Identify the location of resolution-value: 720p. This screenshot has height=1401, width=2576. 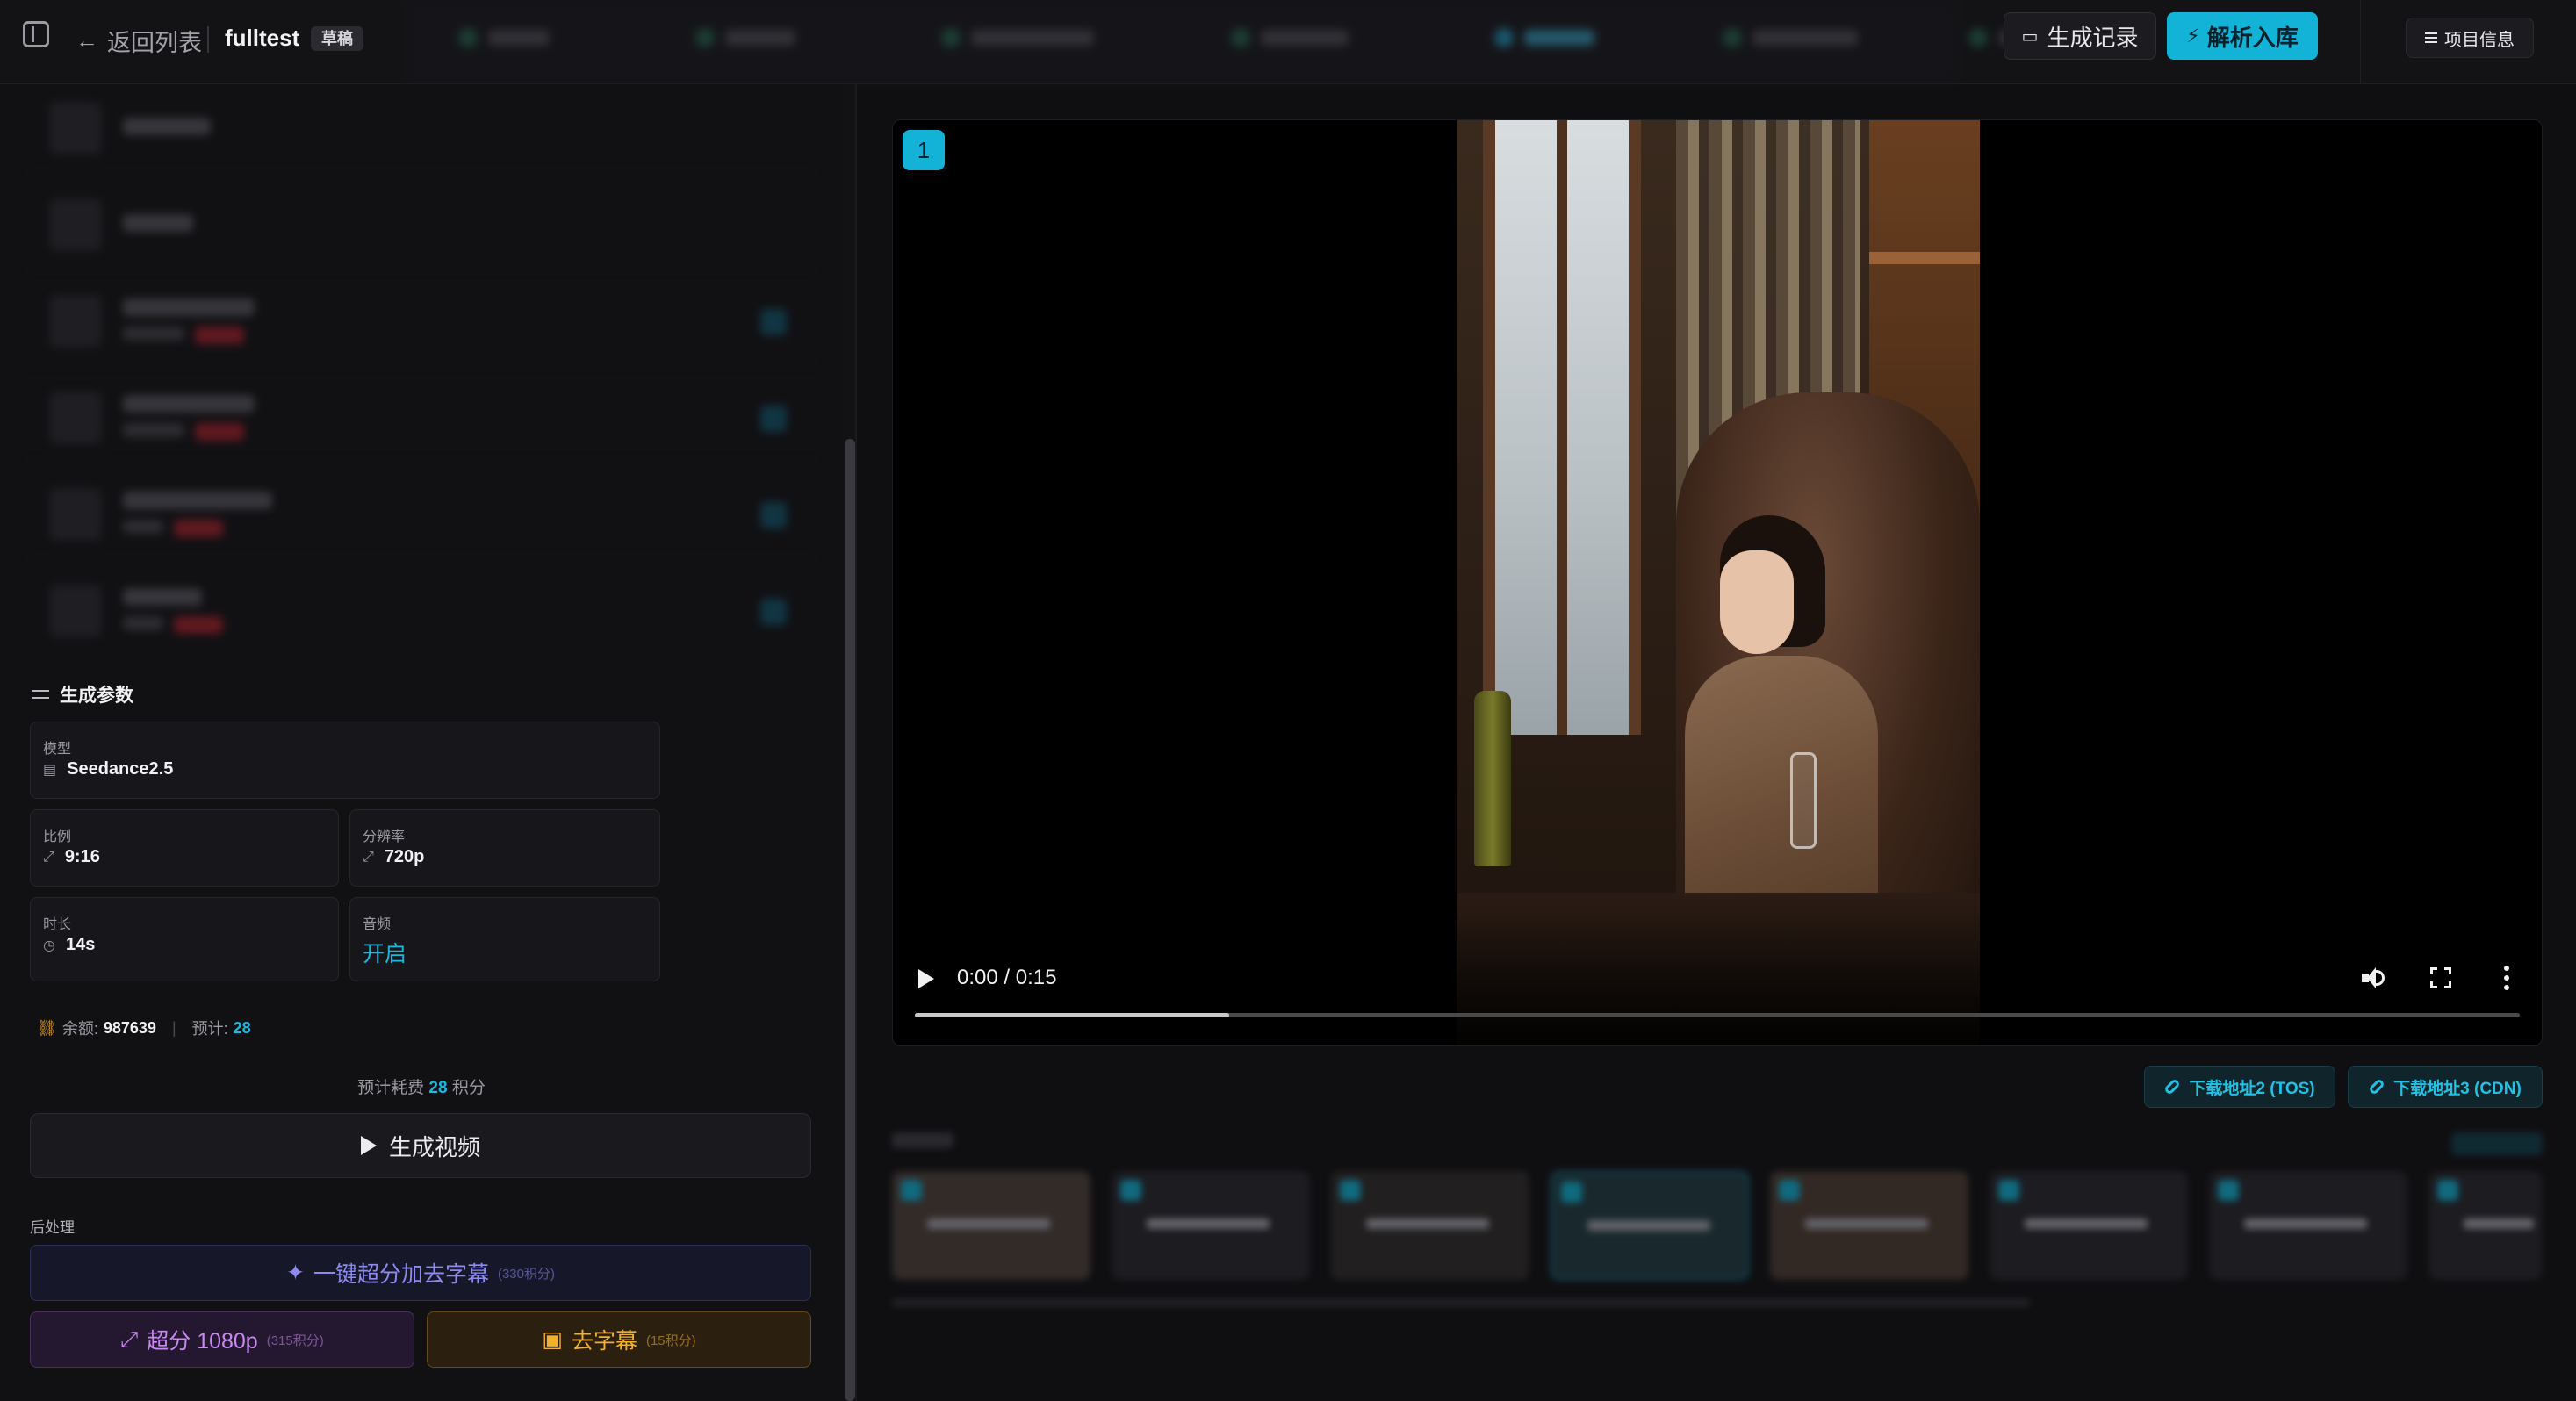
(404, 856).